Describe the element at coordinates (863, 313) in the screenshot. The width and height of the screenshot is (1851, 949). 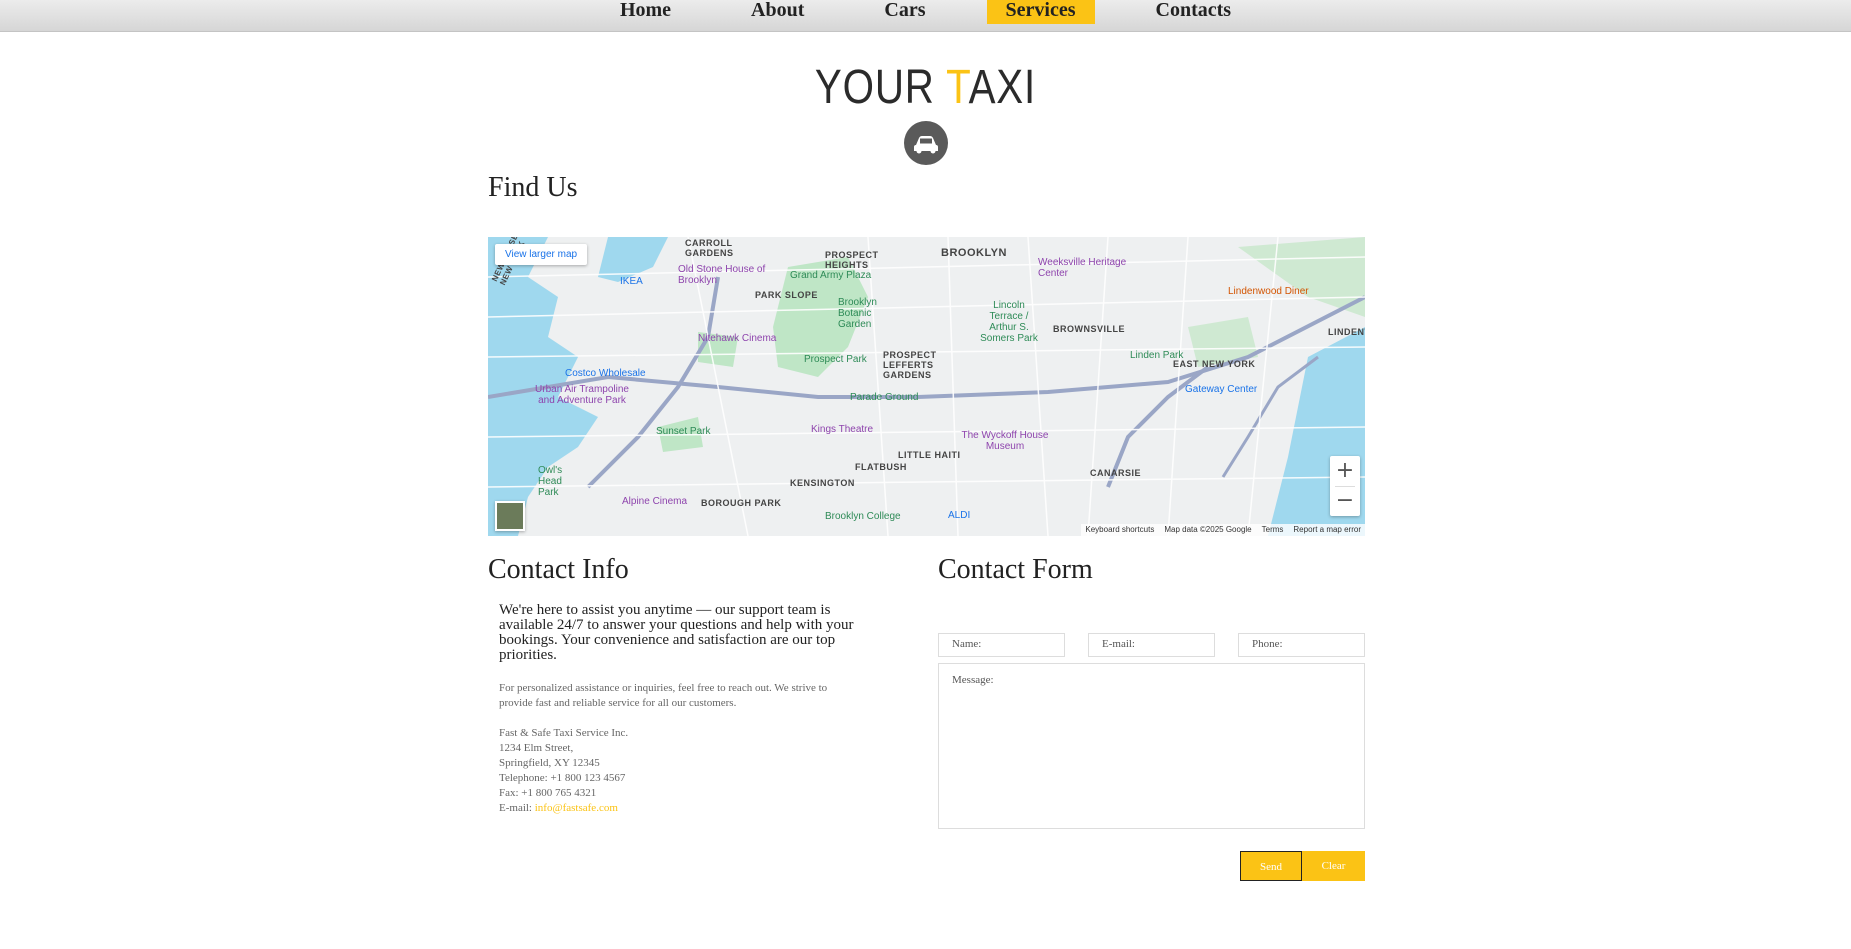
I see `map-poi: Brooklyn Botanic Garden` at that location.